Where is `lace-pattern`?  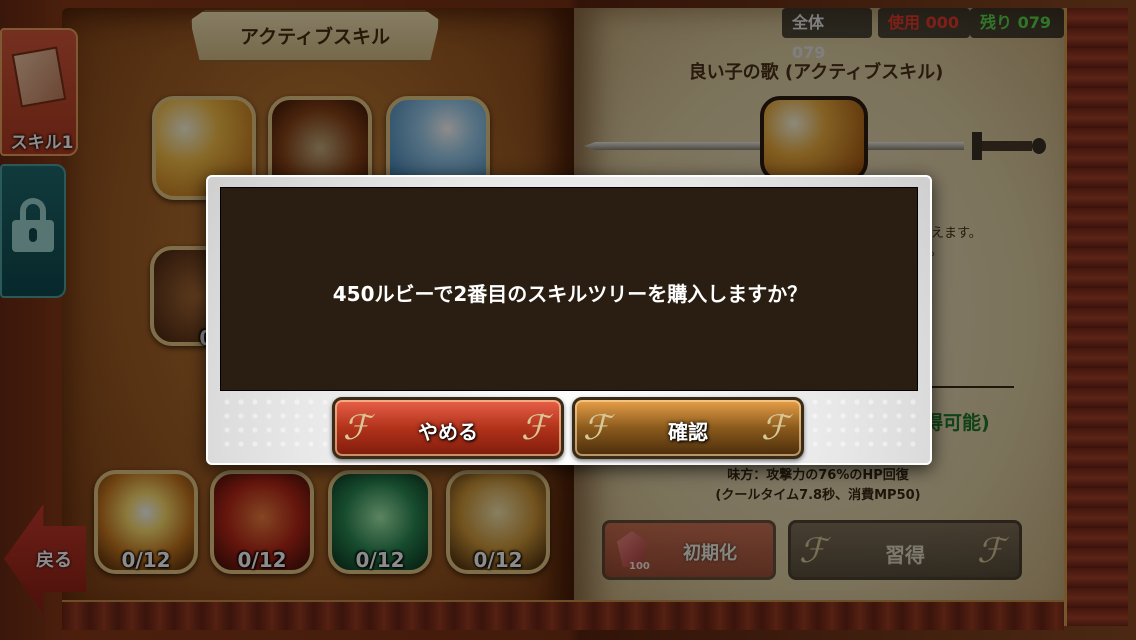 lace-pattern is located at coordinates (569, 425).